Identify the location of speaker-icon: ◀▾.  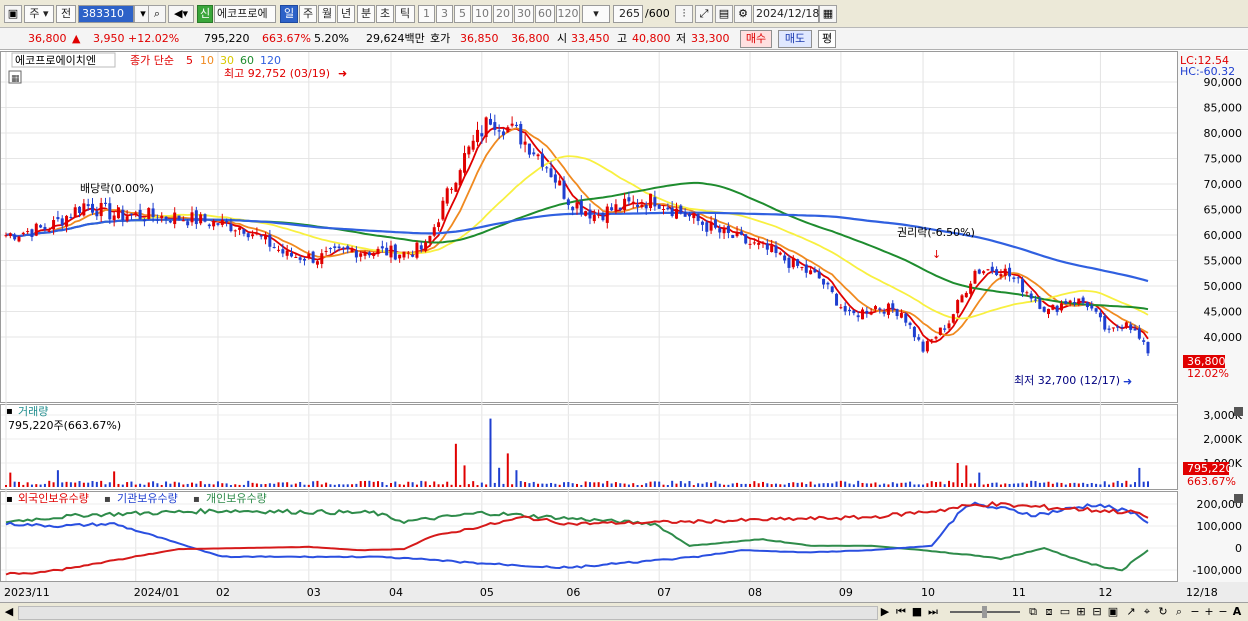
(181, 14).